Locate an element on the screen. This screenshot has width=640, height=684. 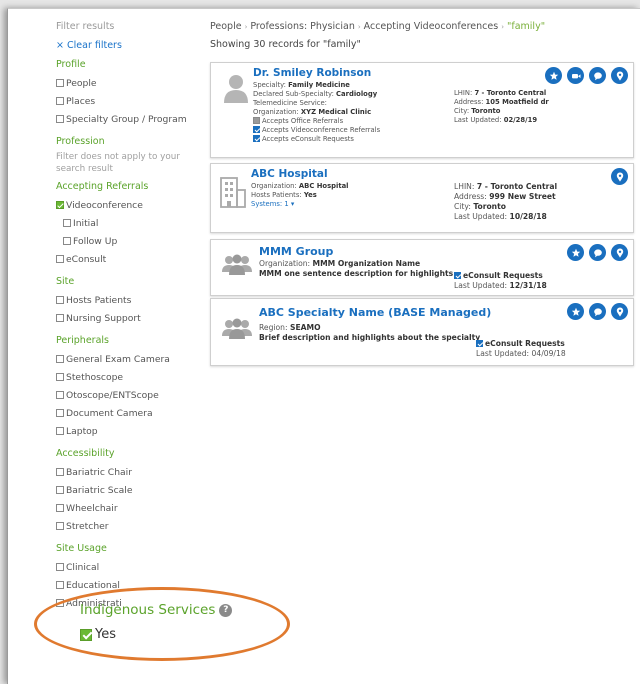
card-right-column: eConsult Requests Last Updated: 12/31/18 is located at coordinates (500, 281).